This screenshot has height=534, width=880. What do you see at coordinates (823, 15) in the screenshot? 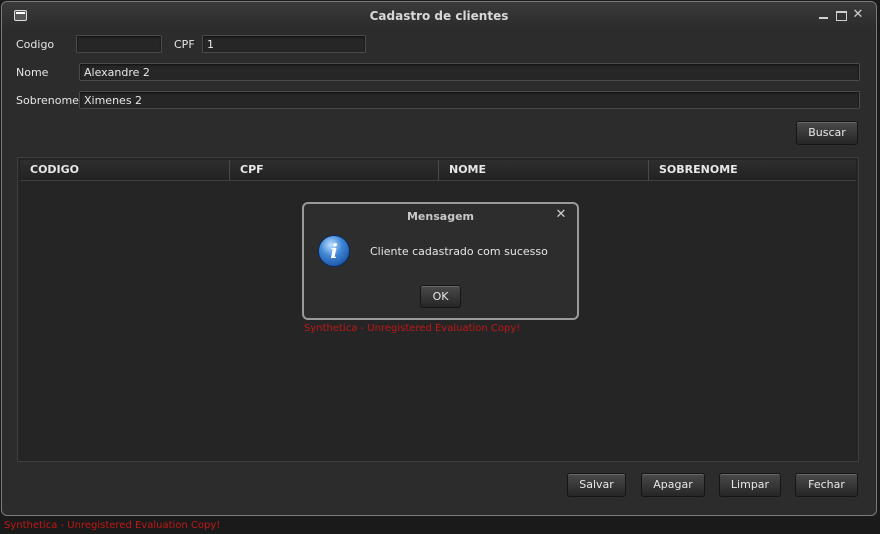
I see `minimize-icon` at bounding box center [823, 15].